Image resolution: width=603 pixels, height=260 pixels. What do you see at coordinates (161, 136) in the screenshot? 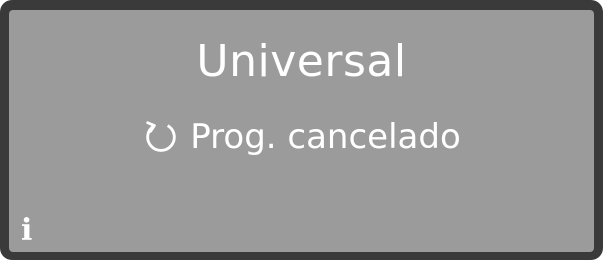
I see `cancel-icon` at bounding box center [161, 136].